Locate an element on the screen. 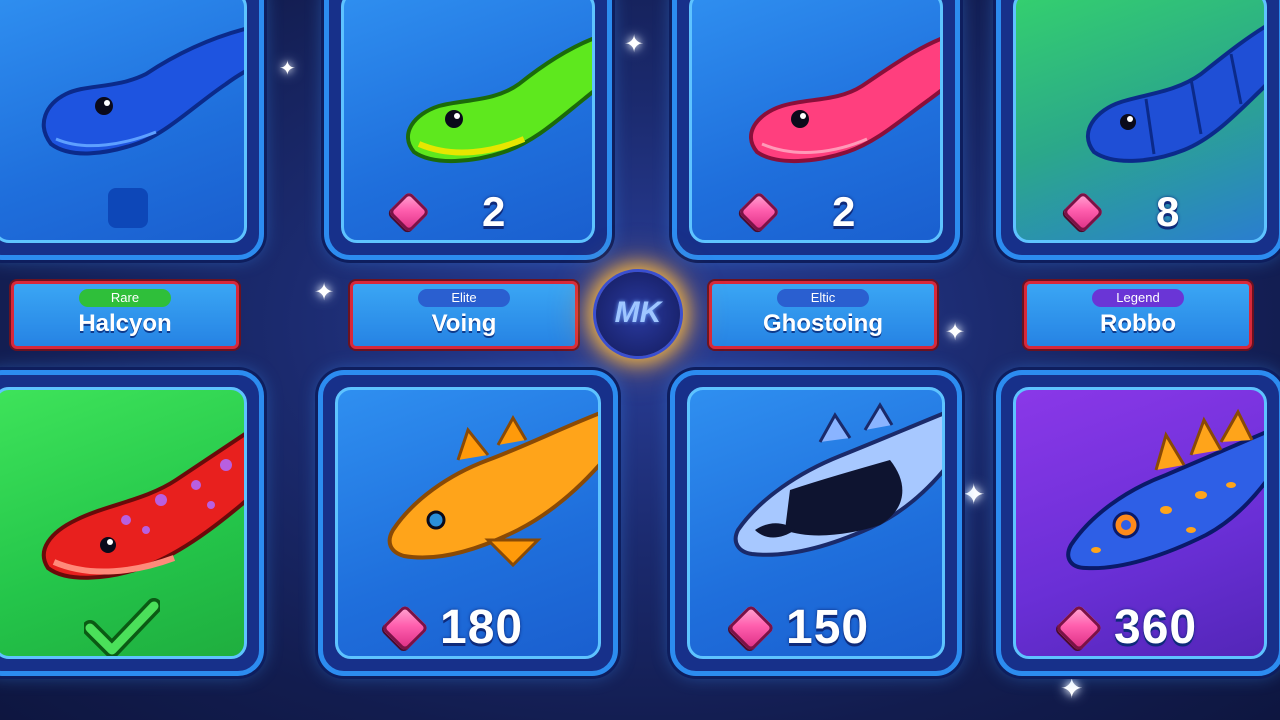 The image size is (1280, 720). card-background: 360 is located at coordinates (1140, 523).